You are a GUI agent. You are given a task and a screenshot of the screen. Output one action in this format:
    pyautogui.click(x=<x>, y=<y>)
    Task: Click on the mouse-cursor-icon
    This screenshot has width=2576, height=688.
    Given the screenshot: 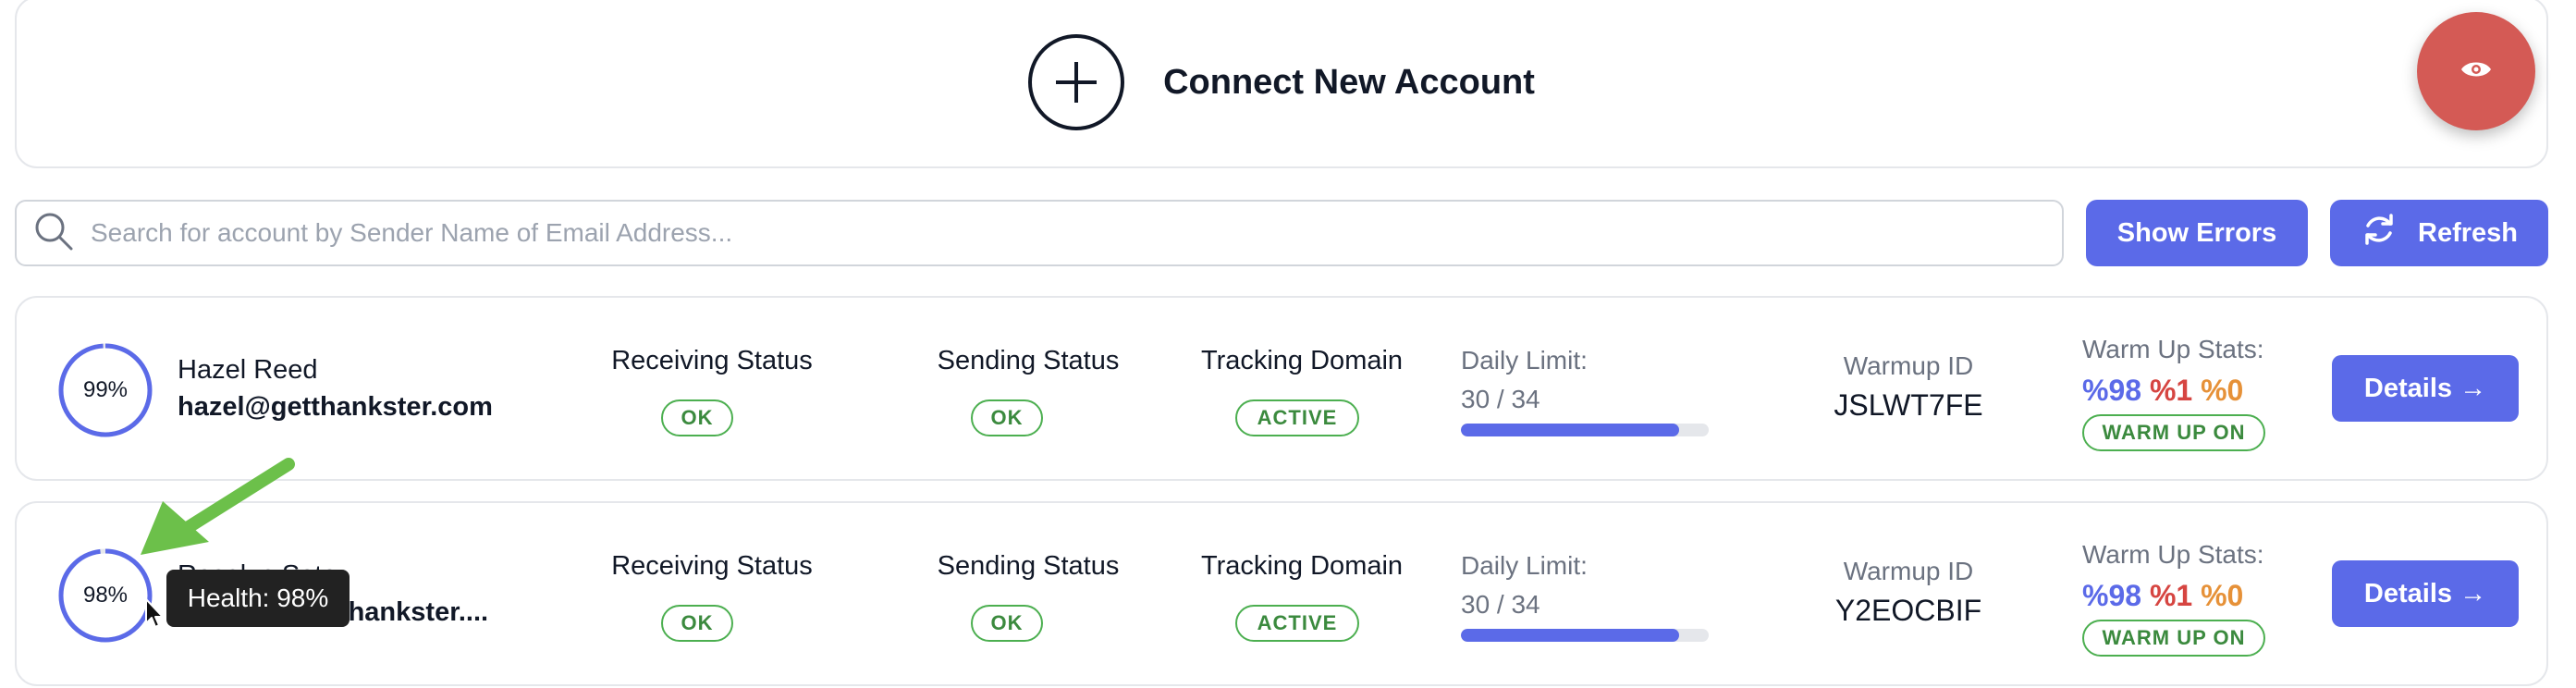 What is the action you would take?
    pyautogui.click(x=155, y=615)
    